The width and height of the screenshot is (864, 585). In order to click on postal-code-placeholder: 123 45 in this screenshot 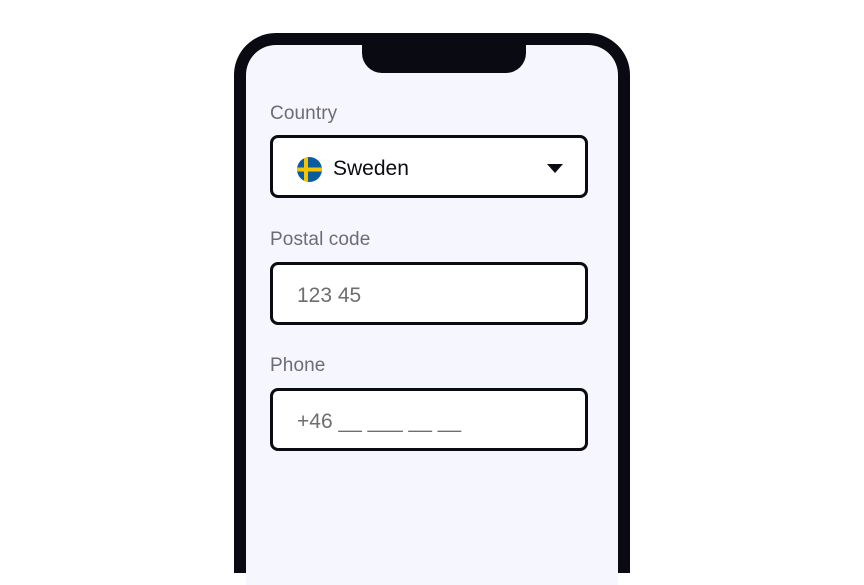, I will do `click(329, 295)`.